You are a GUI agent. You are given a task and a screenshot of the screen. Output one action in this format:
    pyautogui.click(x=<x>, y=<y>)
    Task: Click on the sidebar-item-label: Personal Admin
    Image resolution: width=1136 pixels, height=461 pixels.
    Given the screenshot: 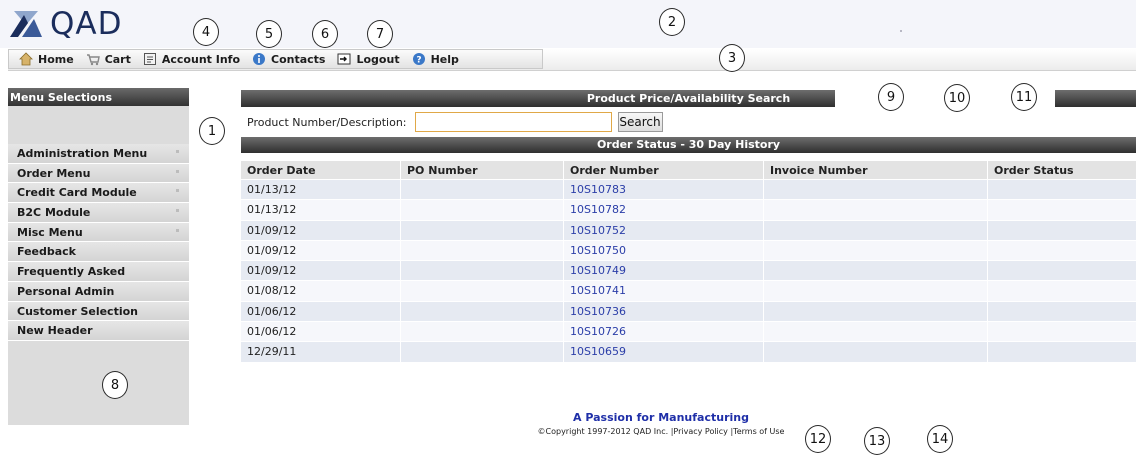 What is the action you would take?
    pyautogui.click(x=66, y=291)
    